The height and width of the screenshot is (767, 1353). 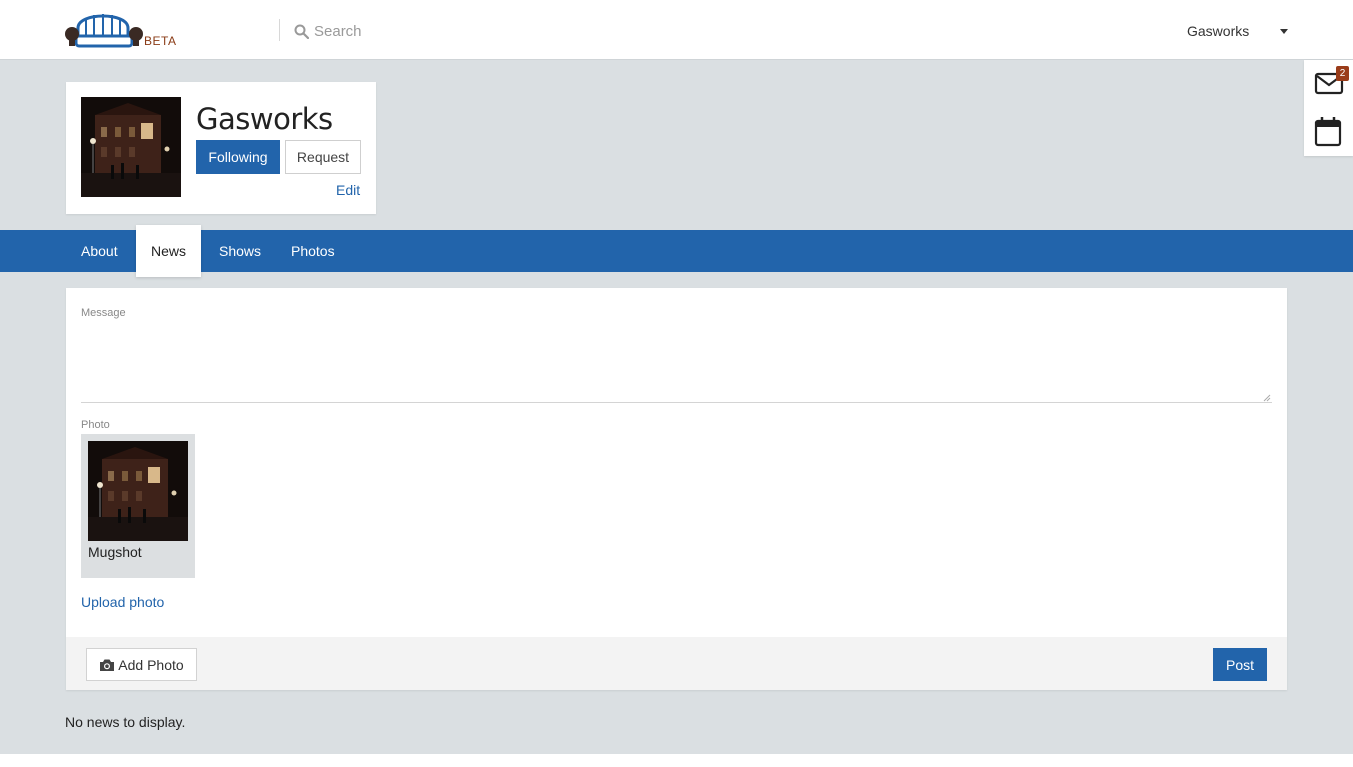 I want to click on beta-label: BETA, so click(x=160, y=41).